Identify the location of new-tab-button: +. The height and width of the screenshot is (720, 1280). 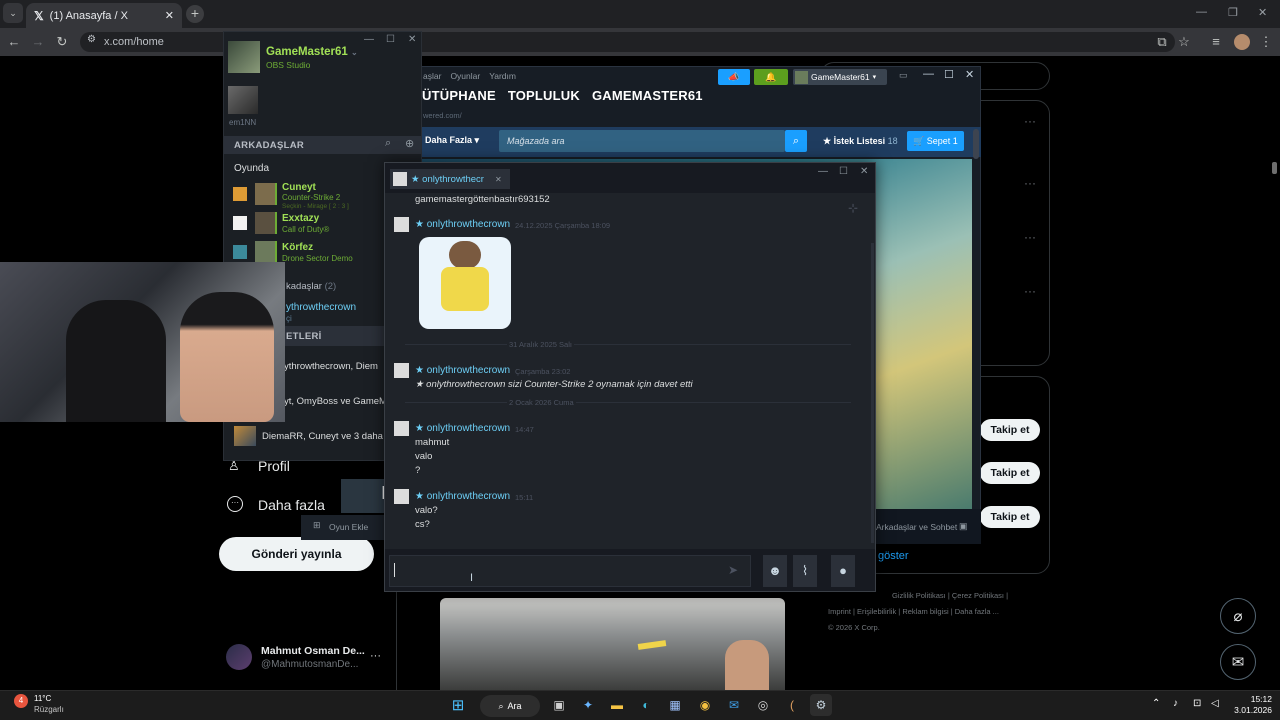
(195, 14).